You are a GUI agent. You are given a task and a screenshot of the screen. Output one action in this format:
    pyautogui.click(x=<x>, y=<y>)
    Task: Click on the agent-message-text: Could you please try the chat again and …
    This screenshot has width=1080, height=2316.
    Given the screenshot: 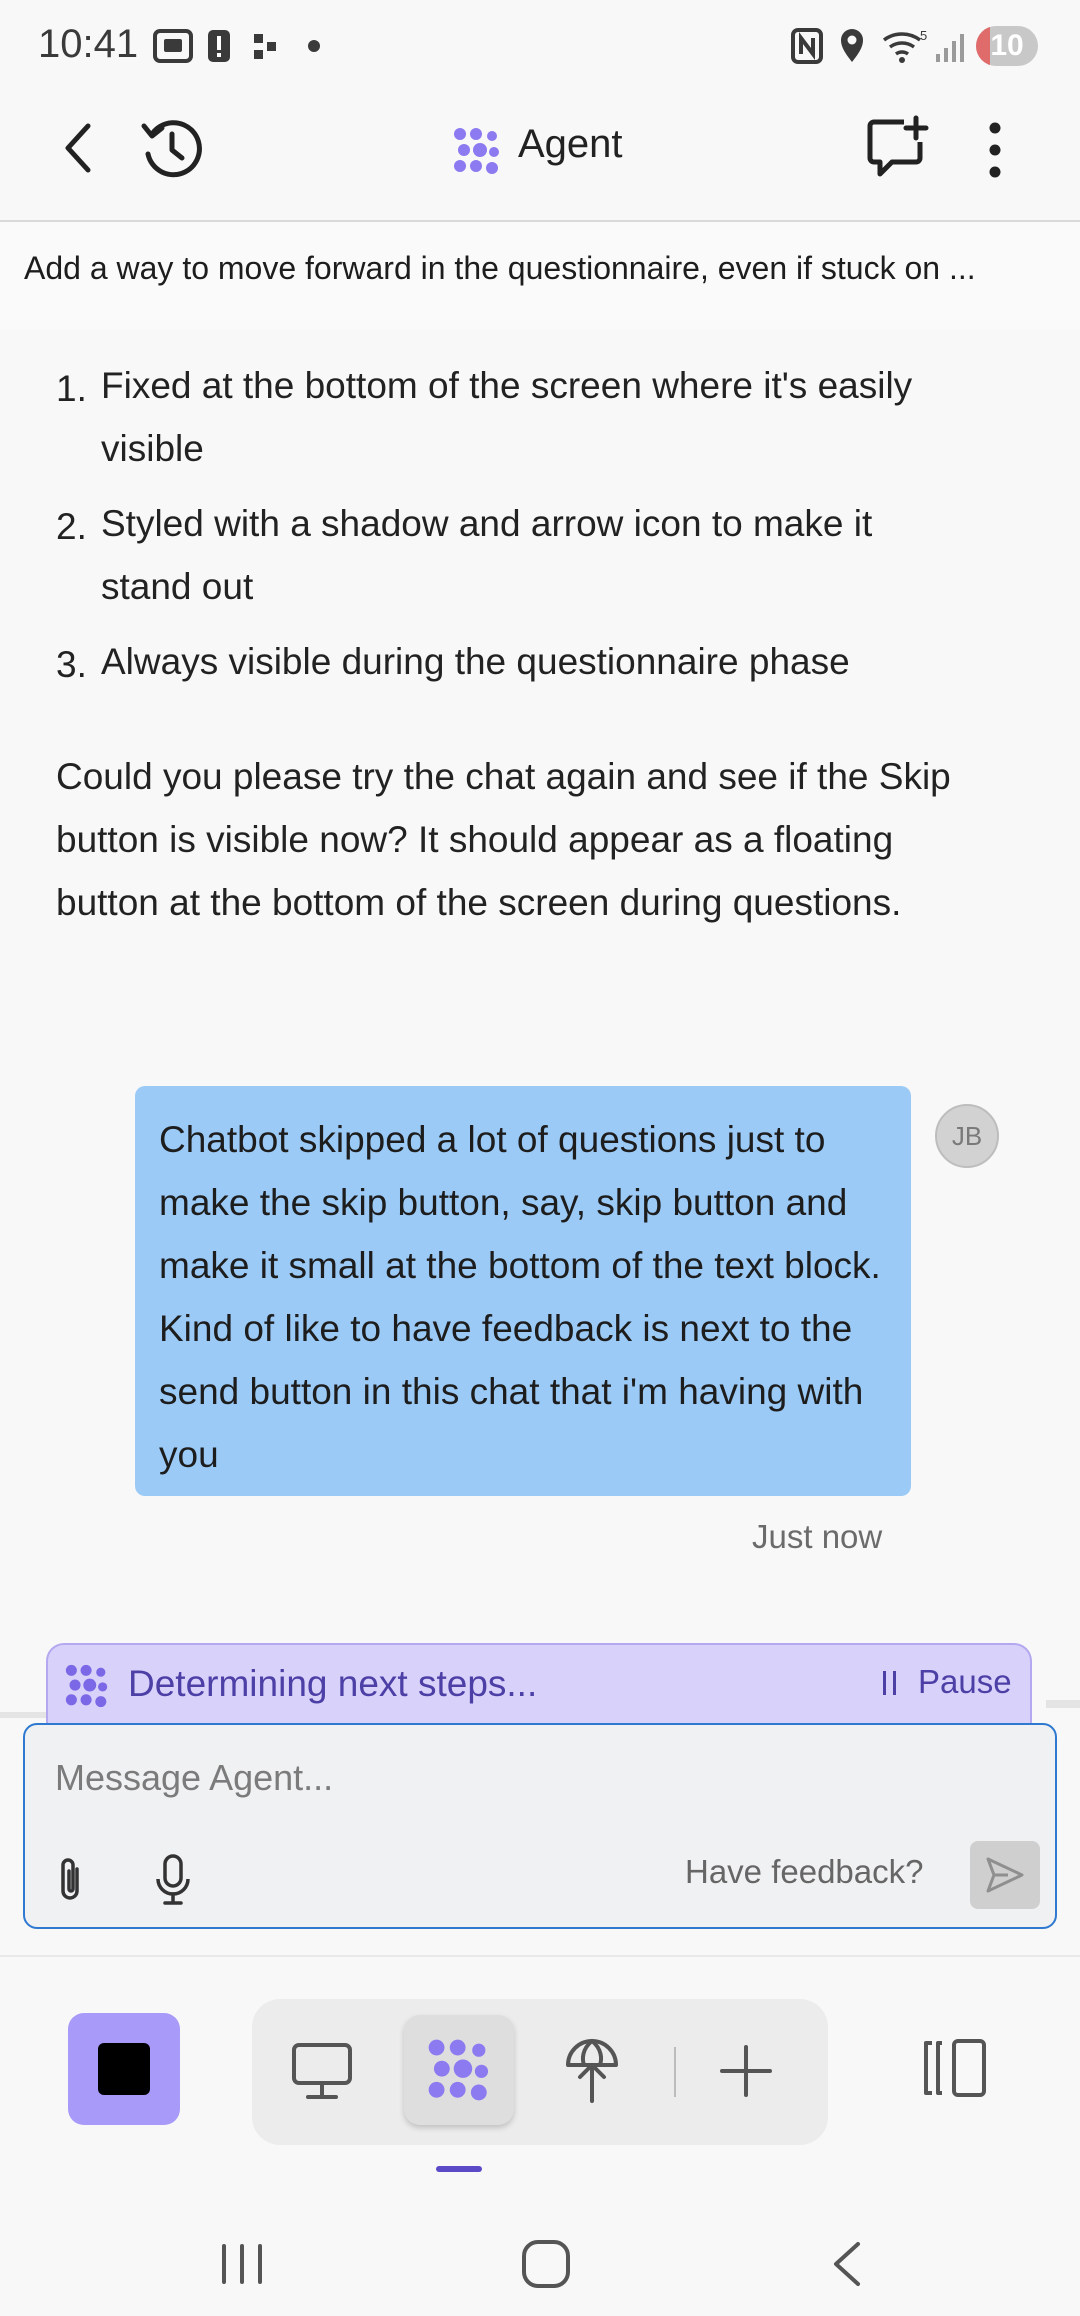 What is the action you would take?
    pyautogui.click(x=503, y=839)
    